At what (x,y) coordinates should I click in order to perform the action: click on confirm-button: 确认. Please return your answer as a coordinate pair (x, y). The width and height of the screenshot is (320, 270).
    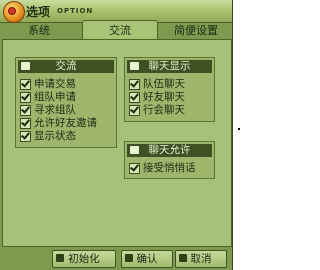
    Looking at the image, I should click on (147, 259).